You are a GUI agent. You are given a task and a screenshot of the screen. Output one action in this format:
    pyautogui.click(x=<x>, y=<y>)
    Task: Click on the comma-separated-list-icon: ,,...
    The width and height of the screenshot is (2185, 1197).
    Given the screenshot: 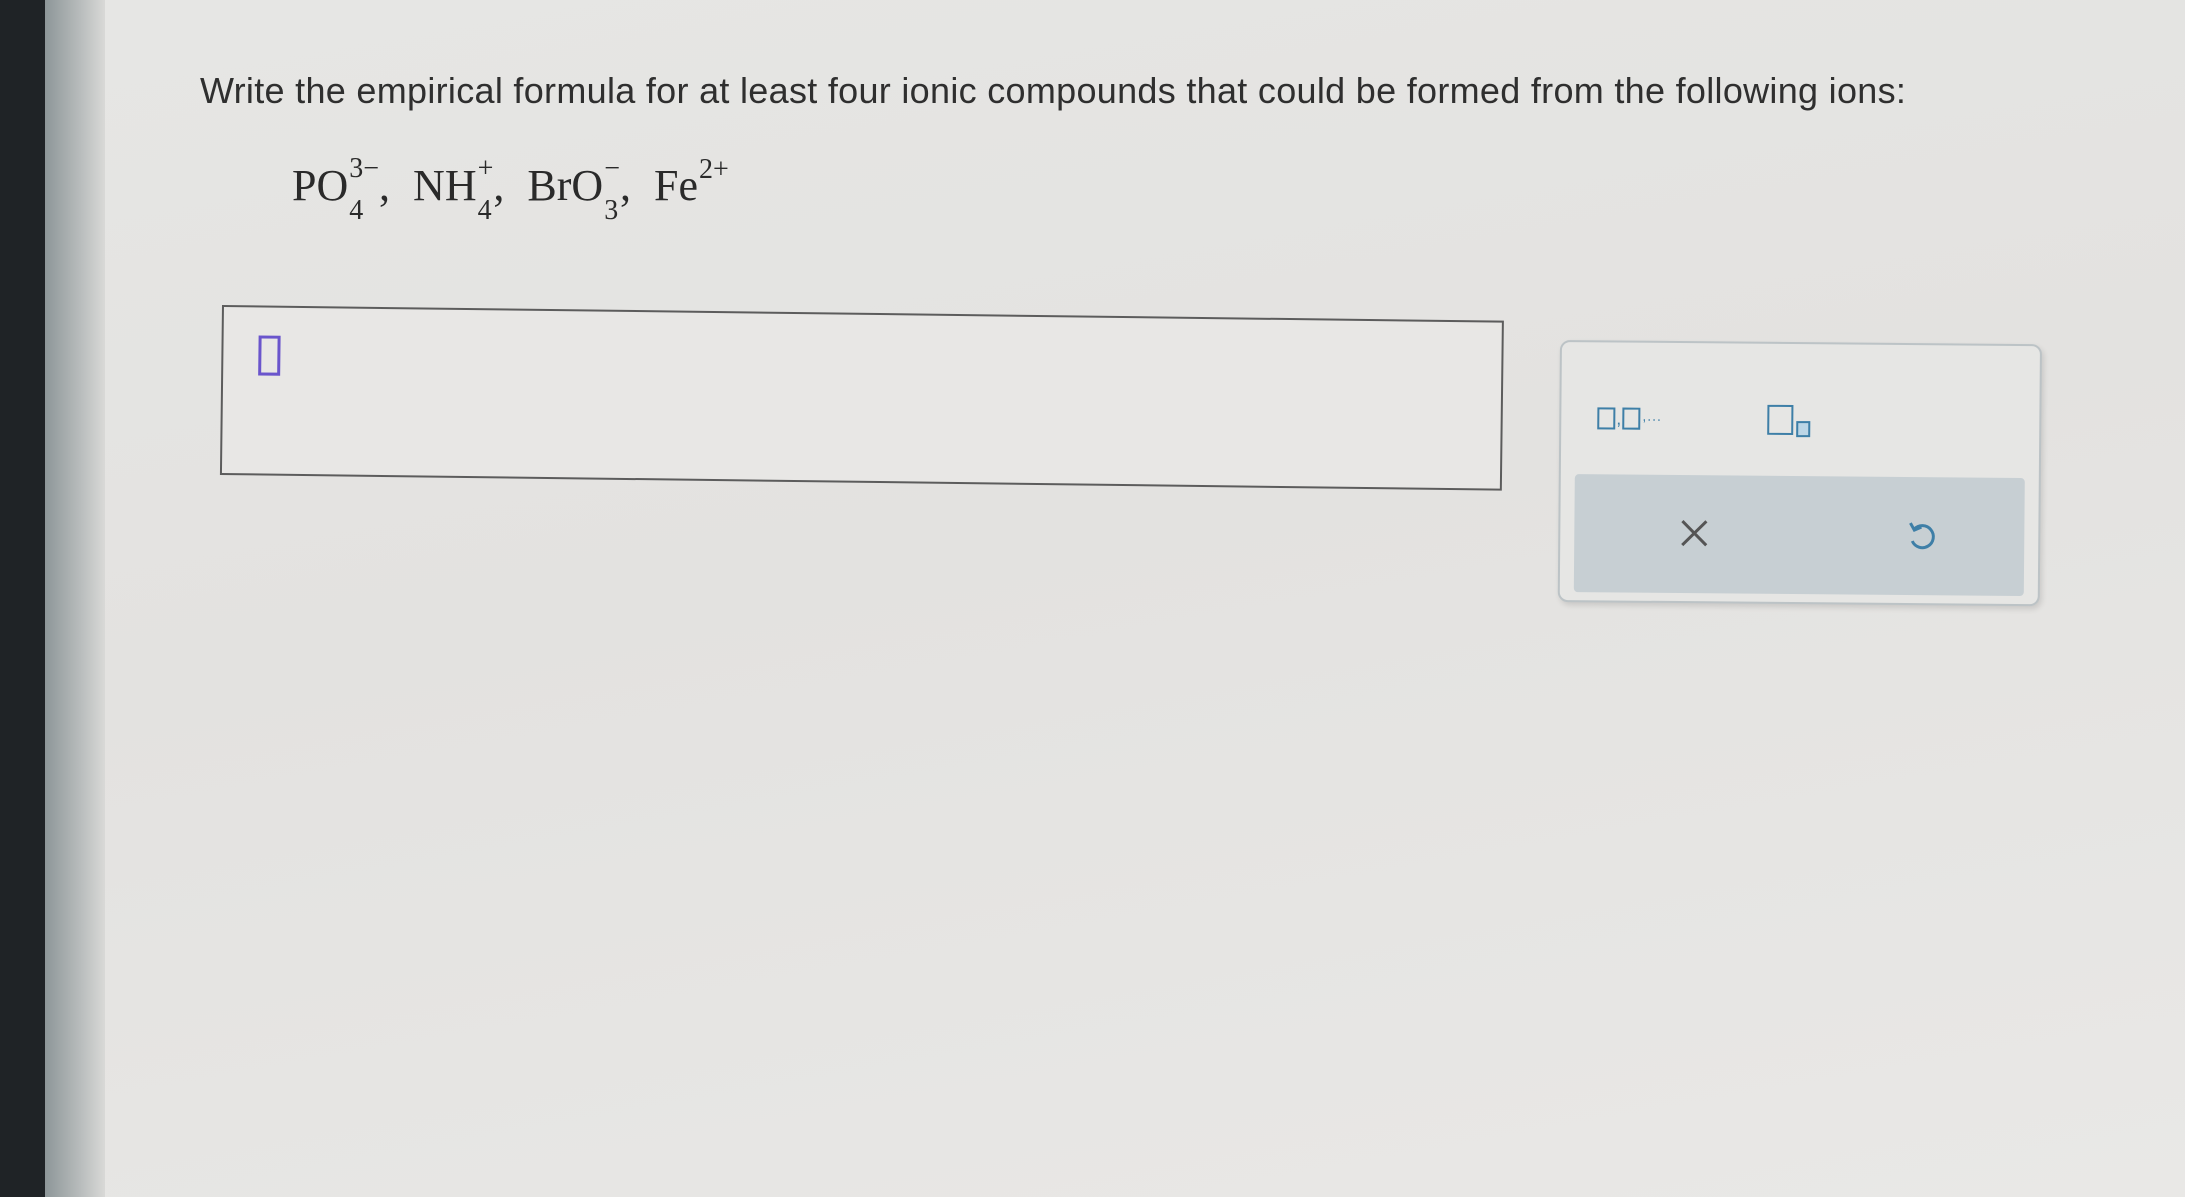 What is the action you would take?
    pyautogui.click(x=1629, y=418)
    